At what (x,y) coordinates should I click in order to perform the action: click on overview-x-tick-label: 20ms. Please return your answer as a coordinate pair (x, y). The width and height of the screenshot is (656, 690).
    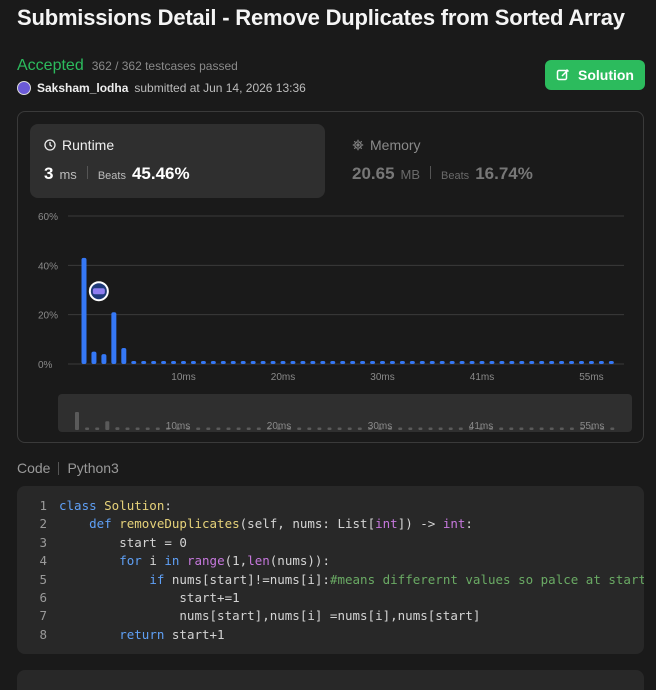
    Looking at the image, I should click on (279, 426).